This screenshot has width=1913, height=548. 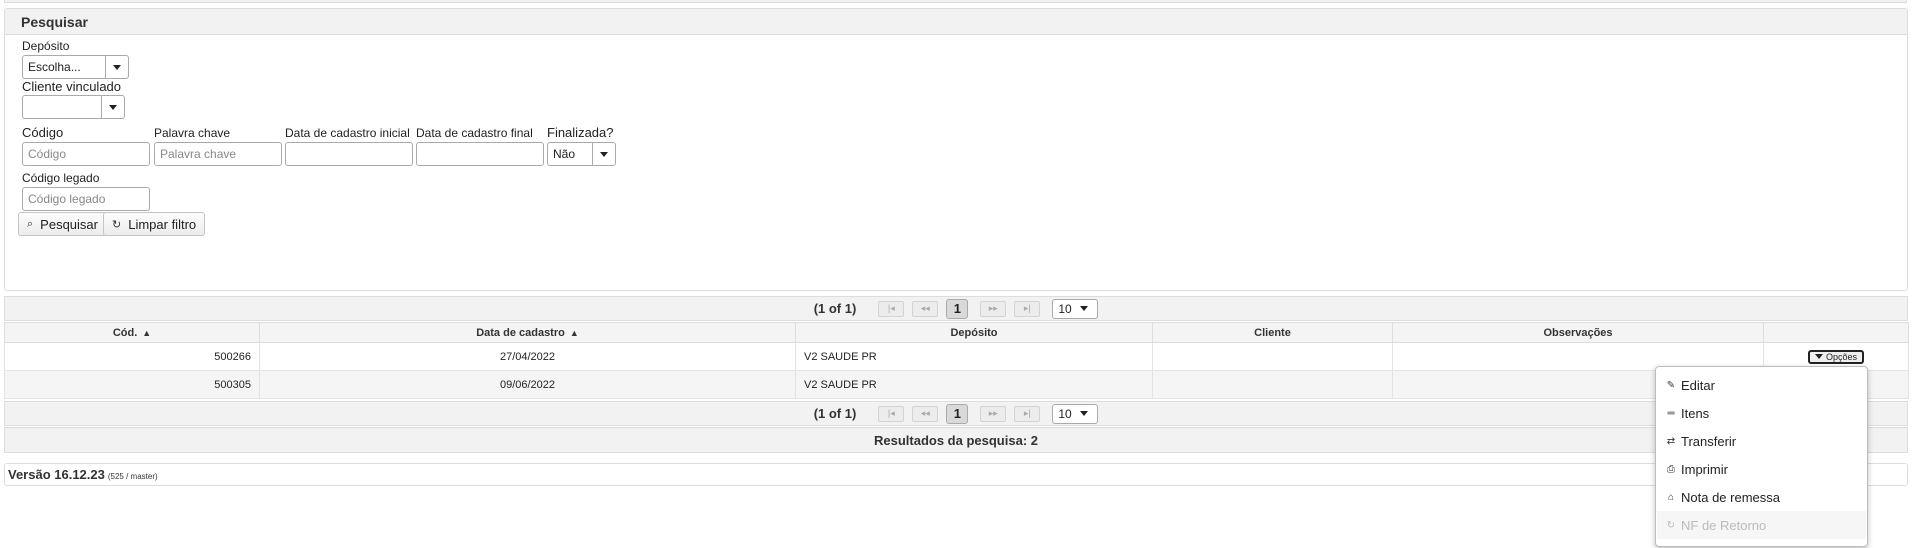 What do you see at coordinates (974, 332) in the screenshot?
I see `column-header-deposito: Depósito` at bounding box center [974, 332].